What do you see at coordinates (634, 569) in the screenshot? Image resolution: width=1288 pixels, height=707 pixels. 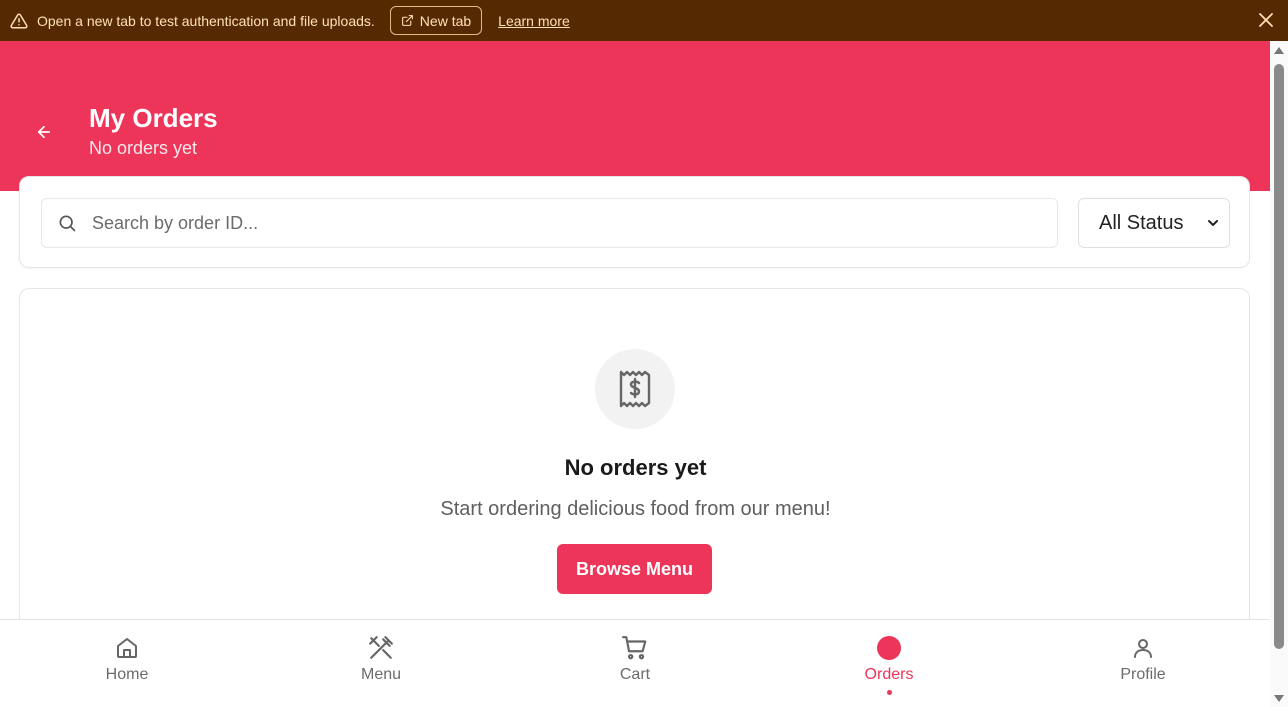 I see `browse-menu-button: Browse Menu` at bounding box center [634, 569].